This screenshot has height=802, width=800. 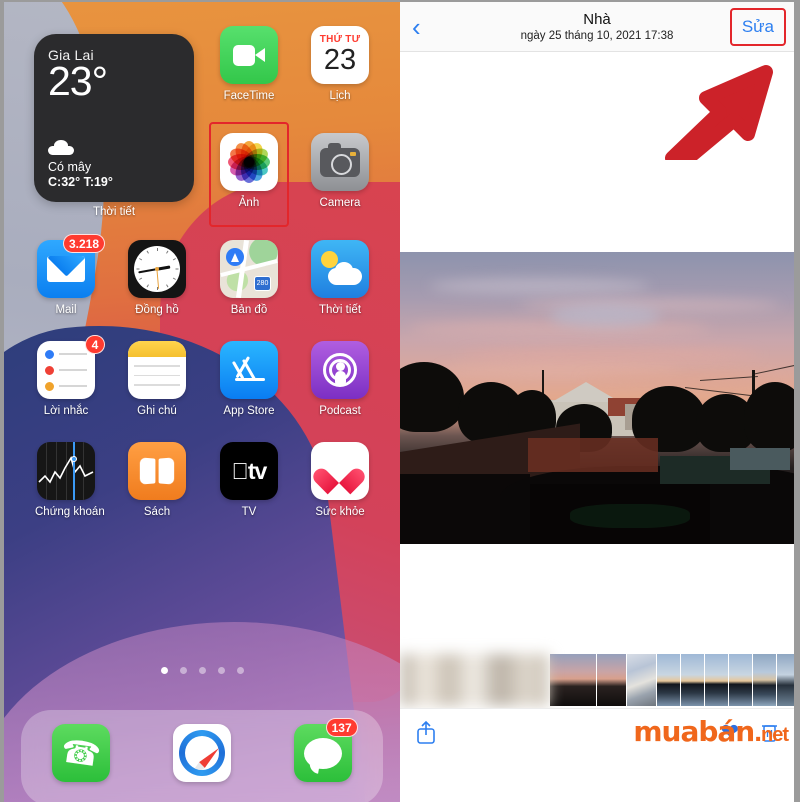 I want to click on facetime-icon, so click(x=249, y=55).